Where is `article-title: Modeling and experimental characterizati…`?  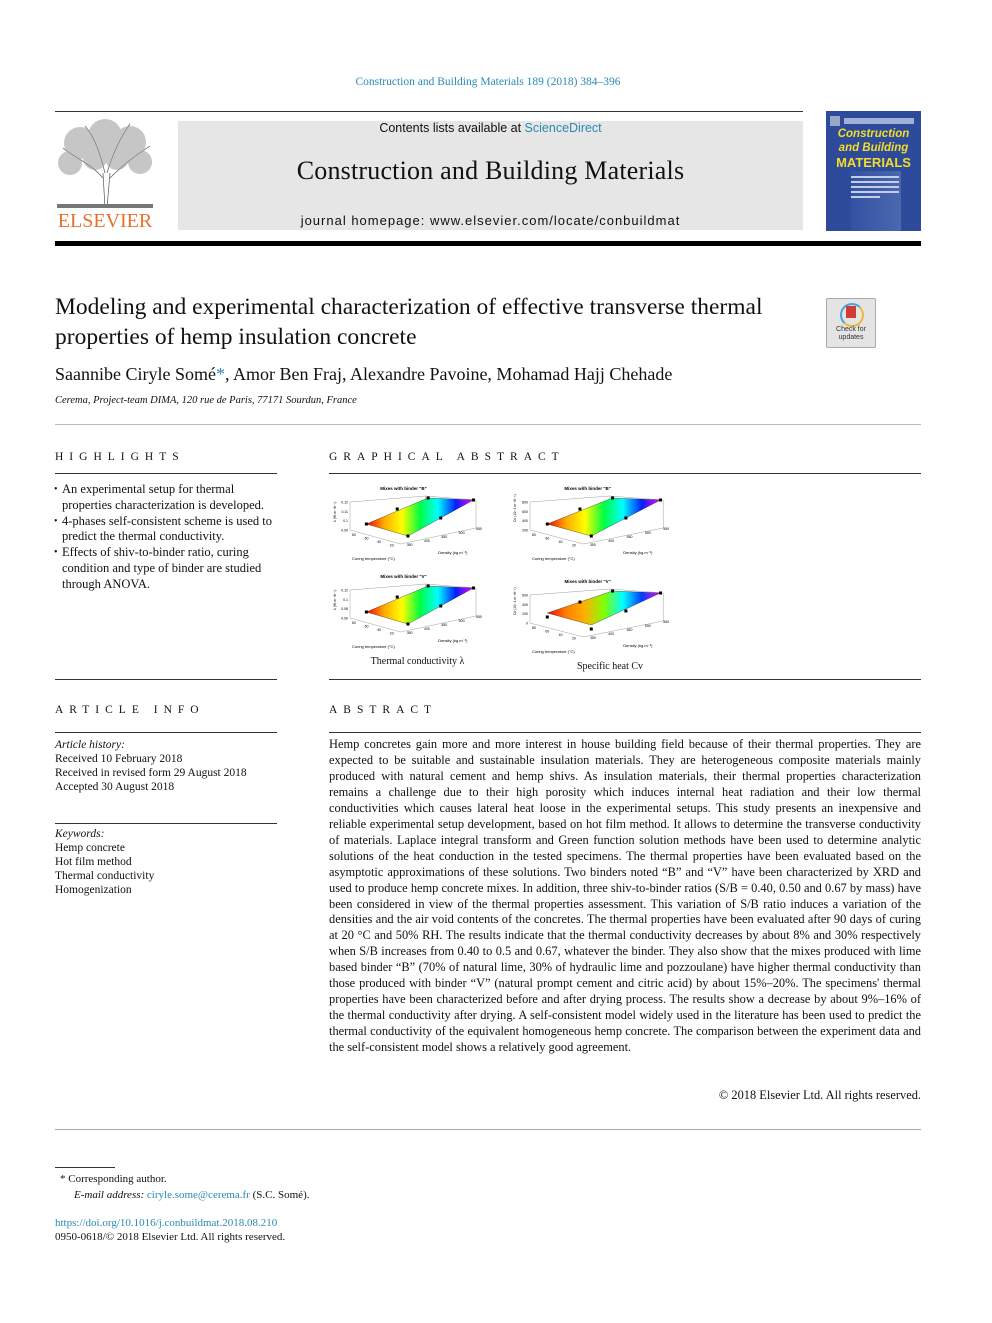 article-title: Modeling and experimental characterizati… is located at coordinates (409, 322).